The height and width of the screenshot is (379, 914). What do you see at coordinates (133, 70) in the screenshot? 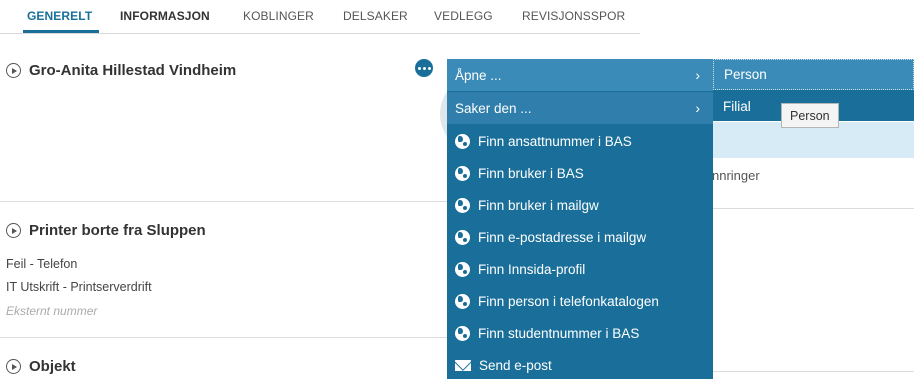
I see `person-name: Gro-Anita Hillestad Vindheim` at bounding box center [133, 70].